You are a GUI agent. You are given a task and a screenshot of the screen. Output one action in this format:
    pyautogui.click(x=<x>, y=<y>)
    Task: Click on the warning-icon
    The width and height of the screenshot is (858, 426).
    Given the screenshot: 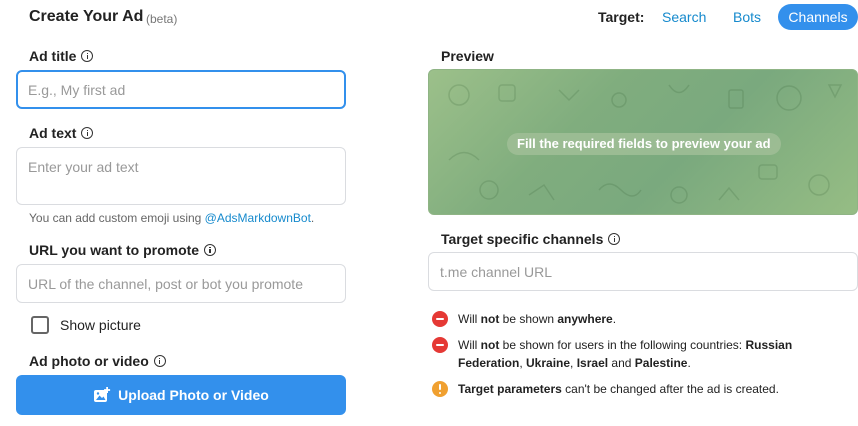 What is the action you would take?
    pyautogui.click(x=440, y=389)
    